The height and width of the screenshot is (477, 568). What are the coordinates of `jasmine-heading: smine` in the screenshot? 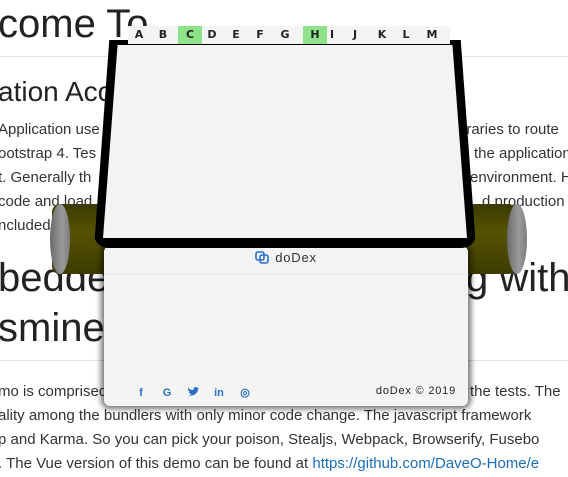 It's located at (52, 328).